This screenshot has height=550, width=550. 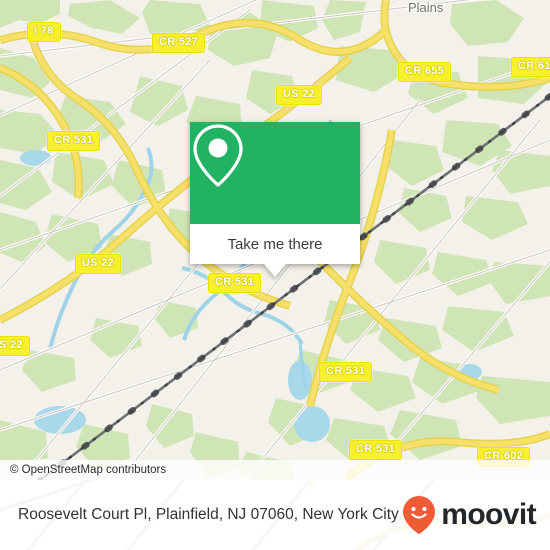 What do you see at coordinates (426, 7) in the screenshot?
I see `place-label: Plains` at bounding box center [426, 7].